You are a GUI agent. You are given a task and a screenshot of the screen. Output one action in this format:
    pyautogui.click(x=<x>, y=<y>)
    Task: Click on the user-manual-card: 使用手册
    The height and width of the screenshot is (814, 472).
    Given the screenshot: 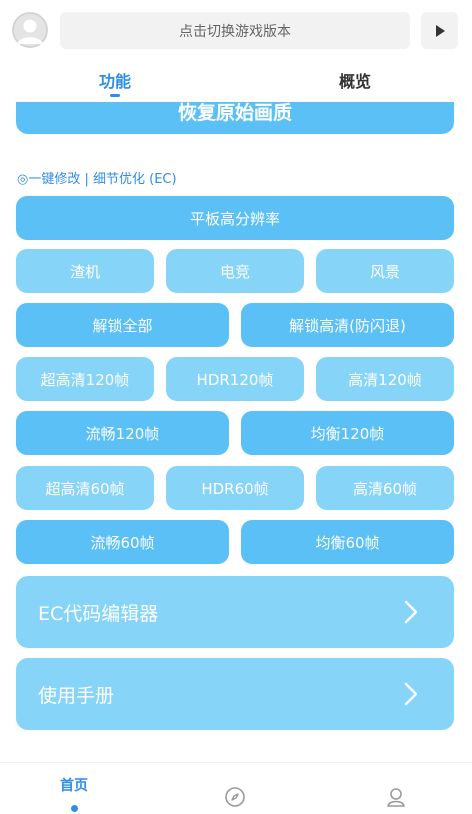 What is the action you would take?
    pyautogui.click(x=235, y=694)
    